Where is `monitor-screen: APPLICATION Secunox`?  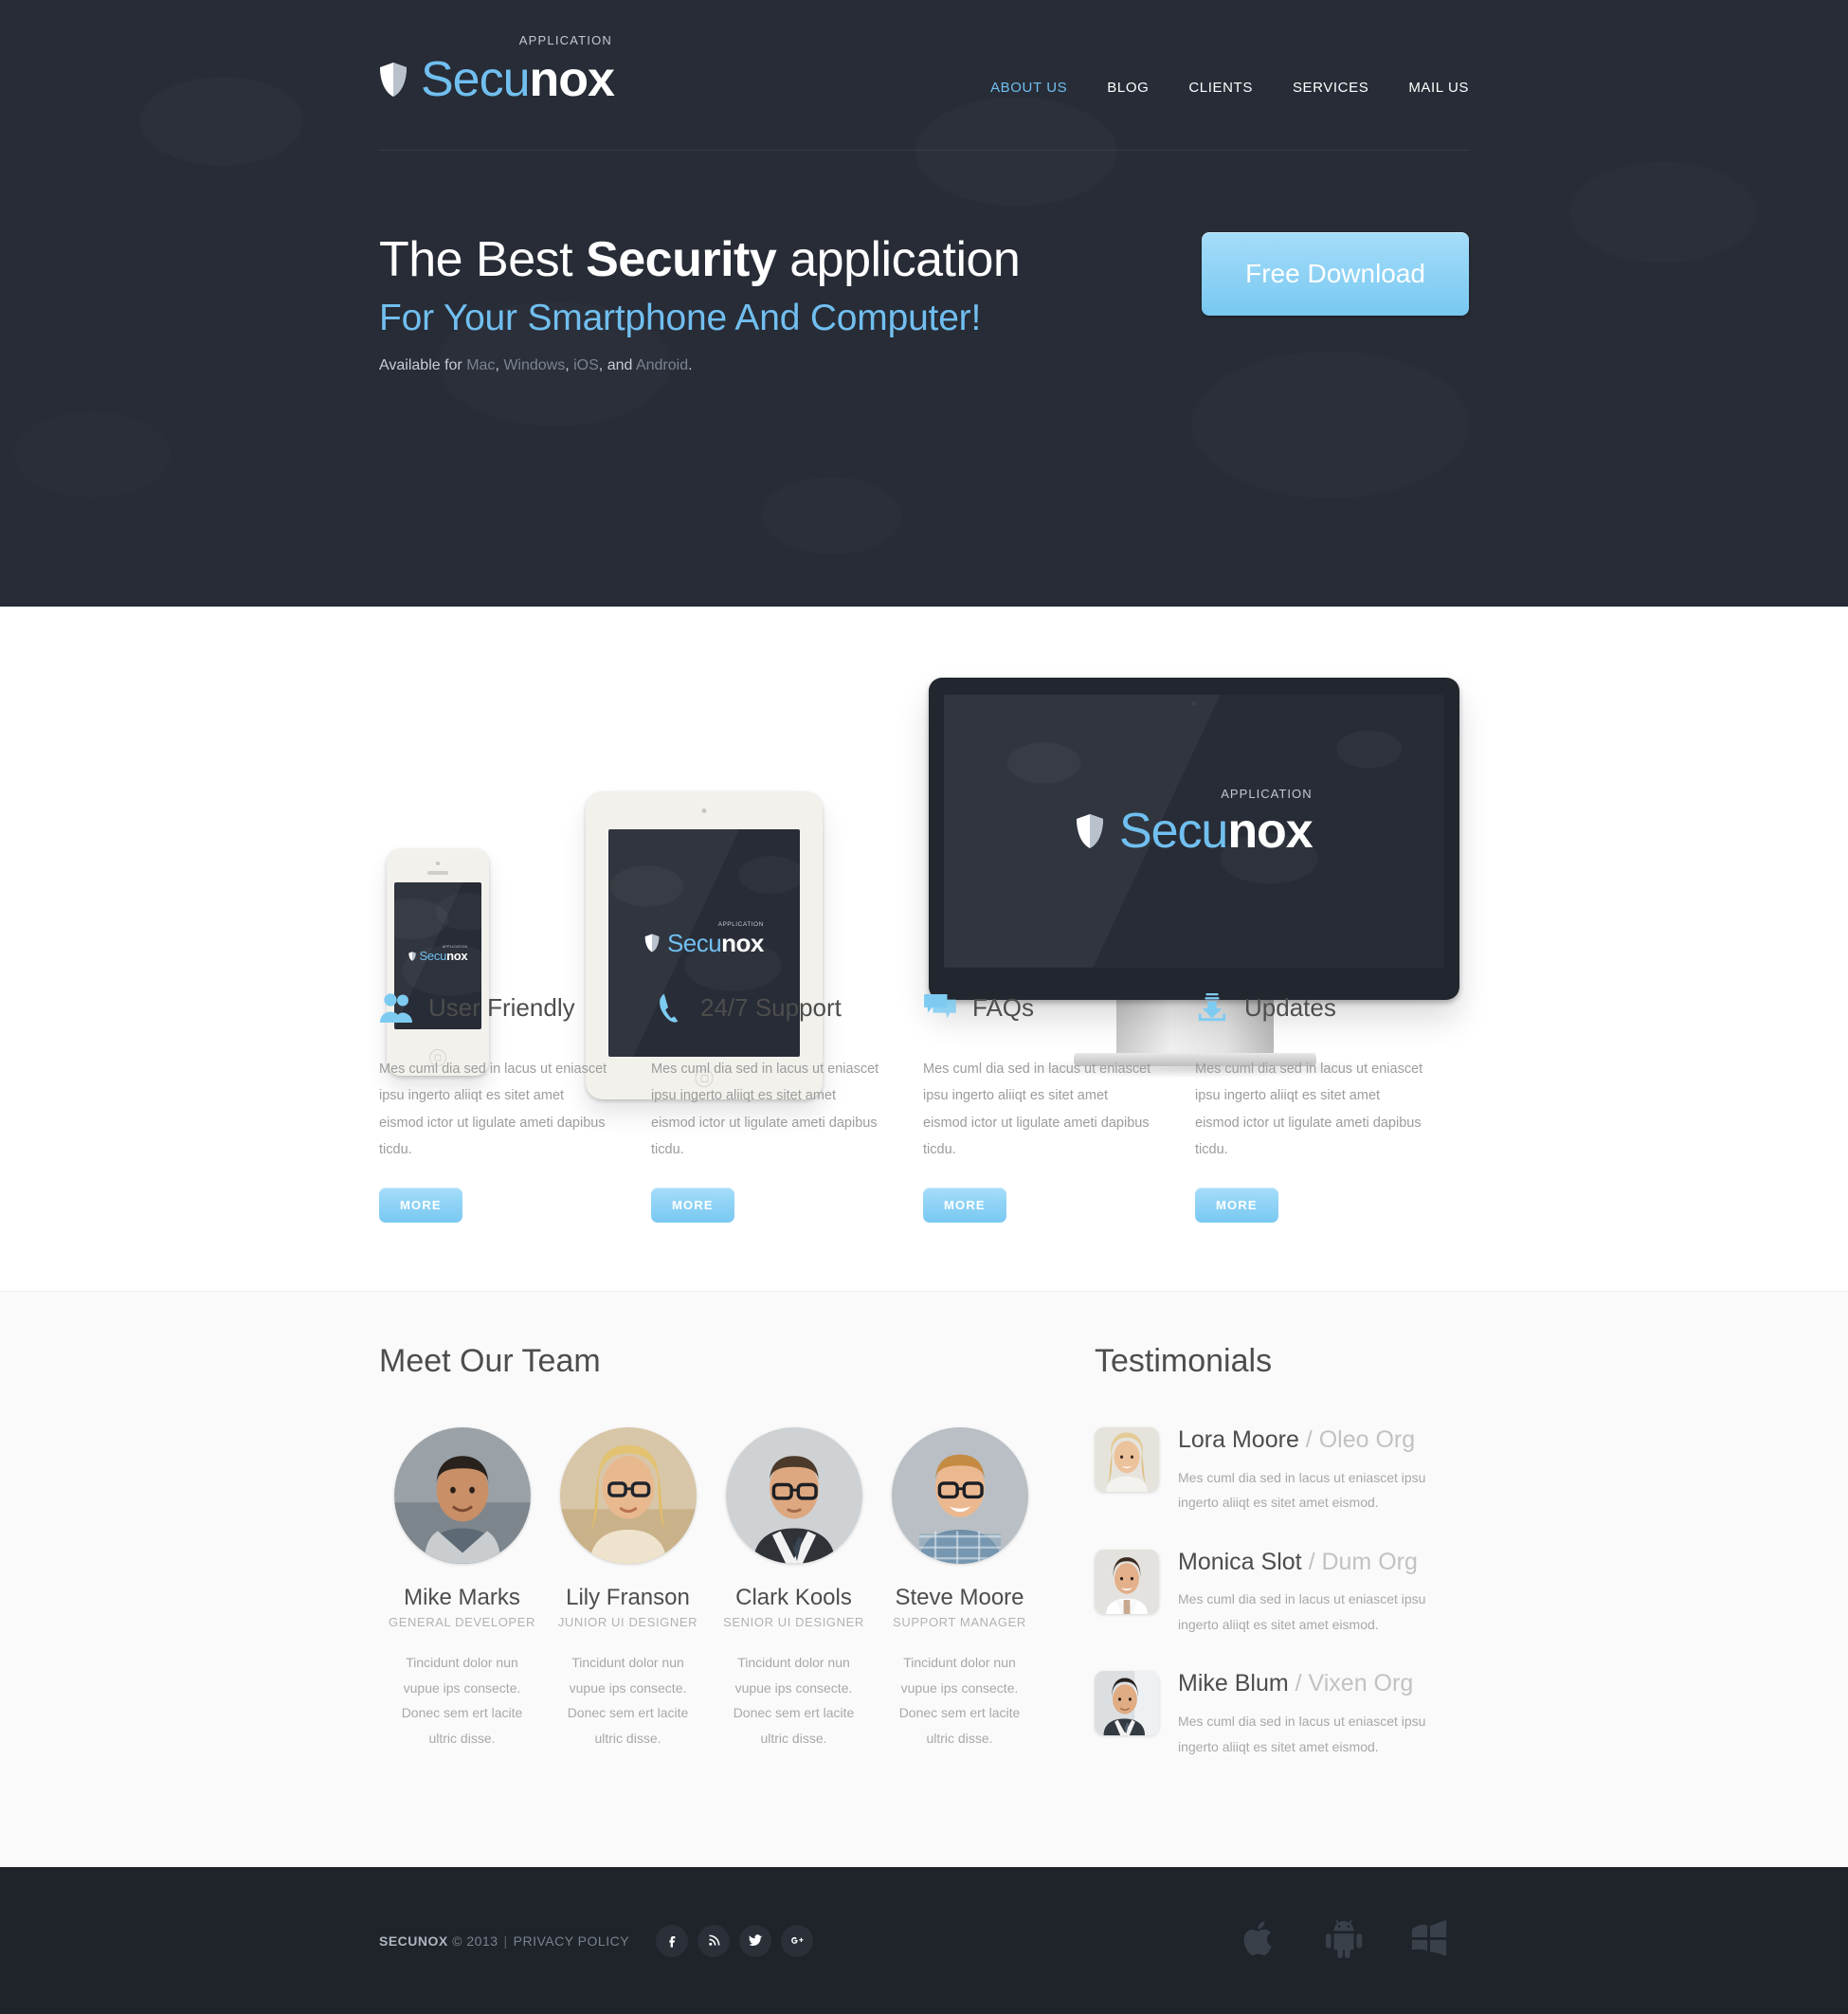
monitor-screen: APPLICATION Secunox is located at coordinates (1194, 831).